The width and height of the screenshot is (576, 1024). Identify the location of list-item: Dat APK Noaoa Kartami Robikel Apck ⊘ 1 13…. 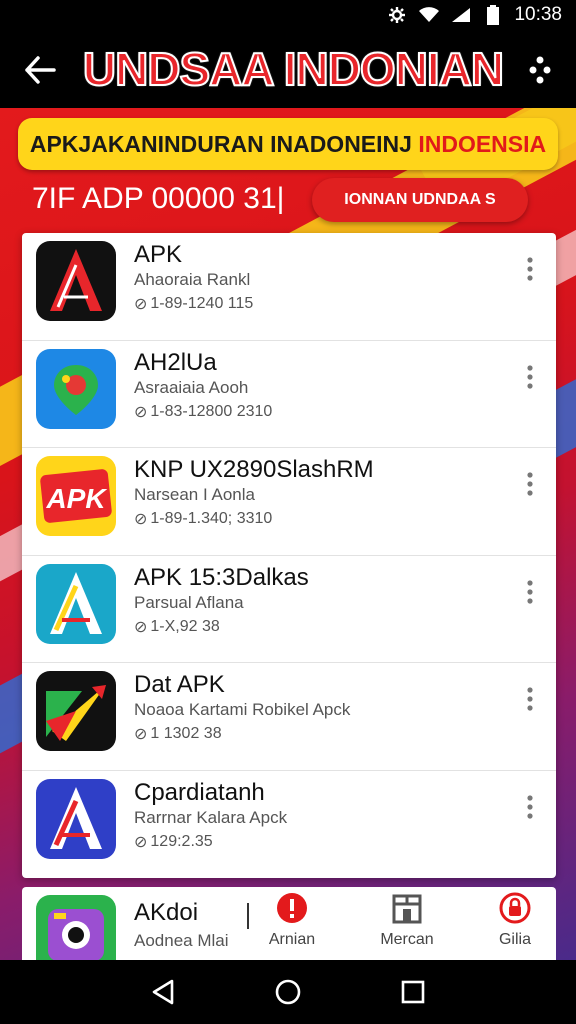
(289, 717).